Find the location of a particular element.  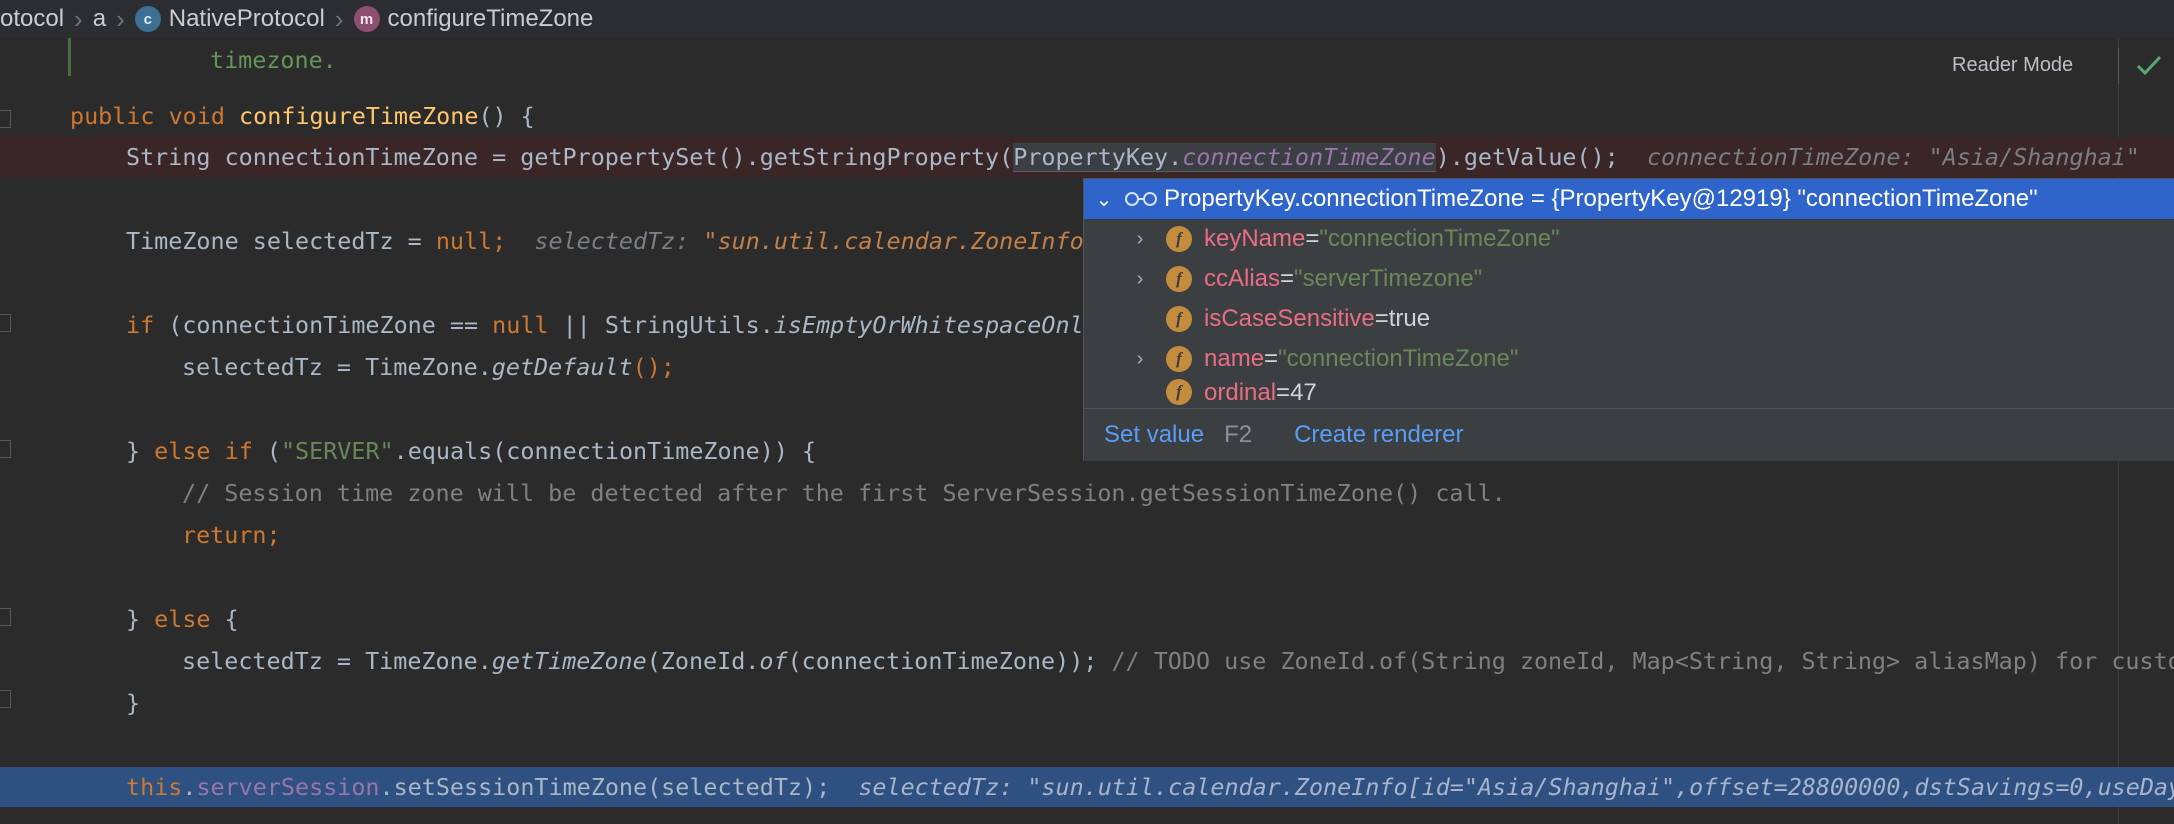

create-renderer-link: Create renderer is located at coordinates (1378, 435).